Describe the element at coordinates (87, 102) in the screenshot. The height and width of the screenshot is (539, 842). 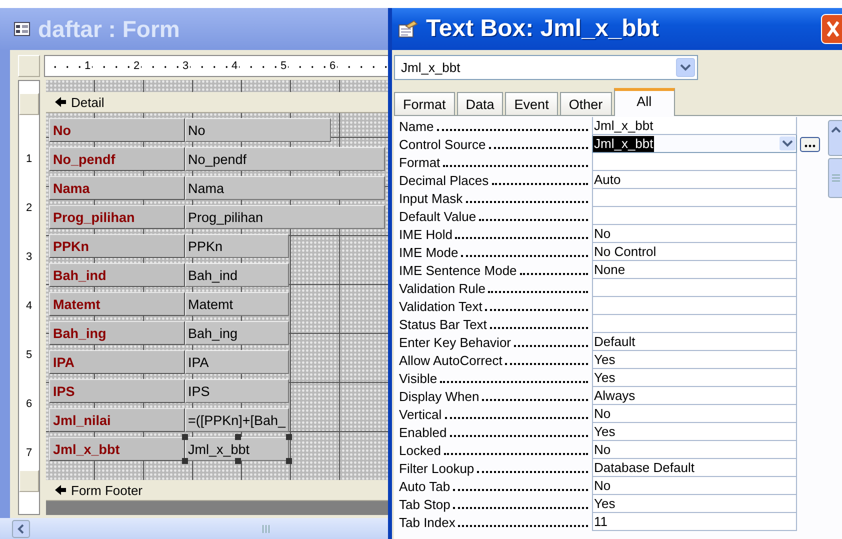
I see `band-label: Detail` at that location.